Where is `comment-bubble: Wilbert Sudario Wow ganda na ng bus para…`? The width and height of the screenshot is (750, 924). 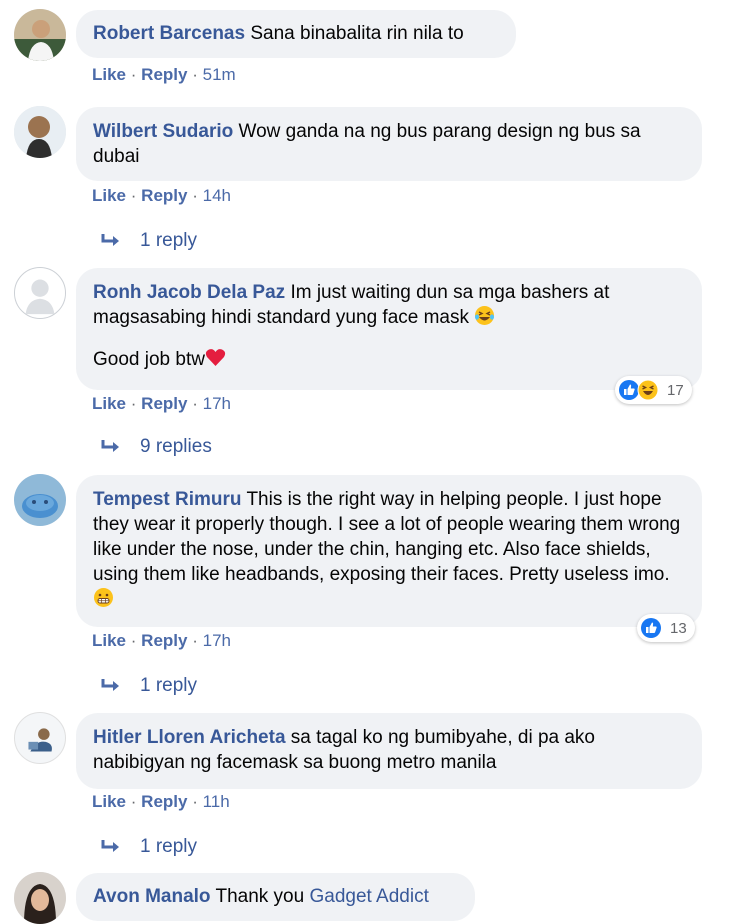
comment-bubble: Wilbert Sudario Wow ganda na ng bus para… is located at coordinates (389, 144).